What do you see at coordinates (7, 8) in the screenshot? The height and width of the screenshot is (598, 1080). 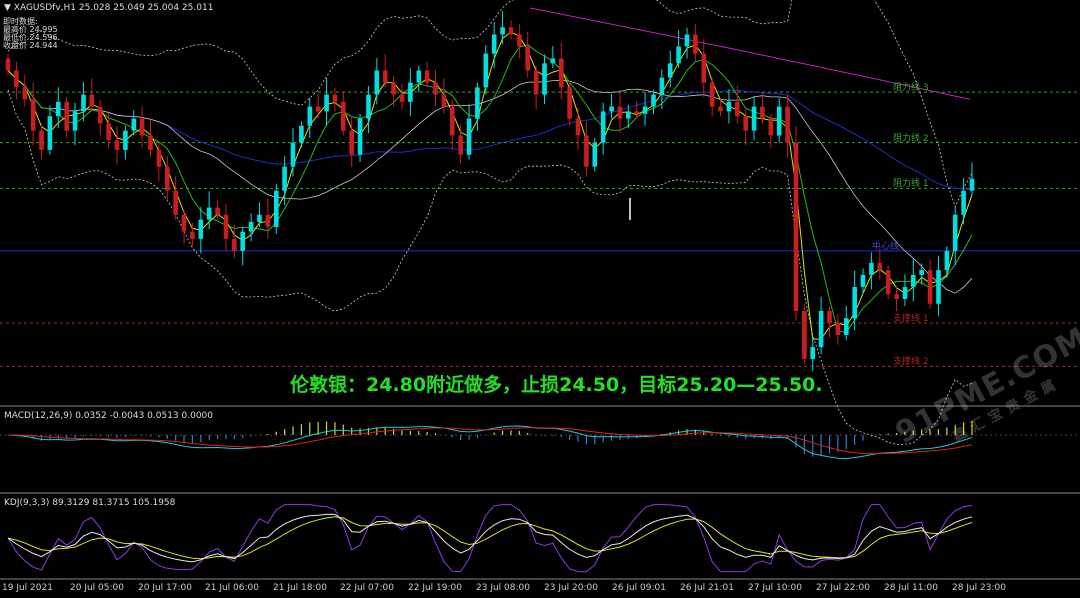 I see `collapse-triangle-icon: ▼` at bounding box center [7, 8].